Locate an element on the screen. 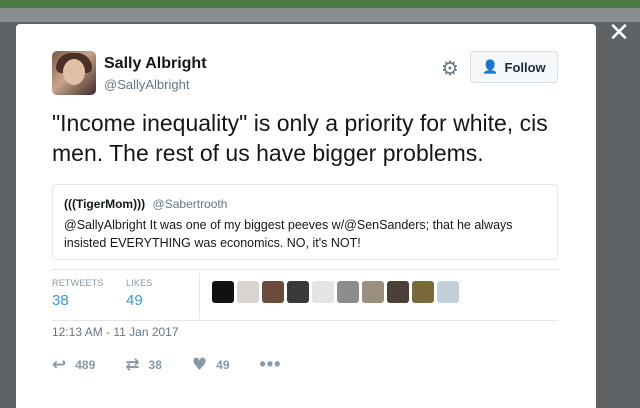 The width and height of the screenshot is (640, 408). avatar-face is located at coordinates (74, 72).